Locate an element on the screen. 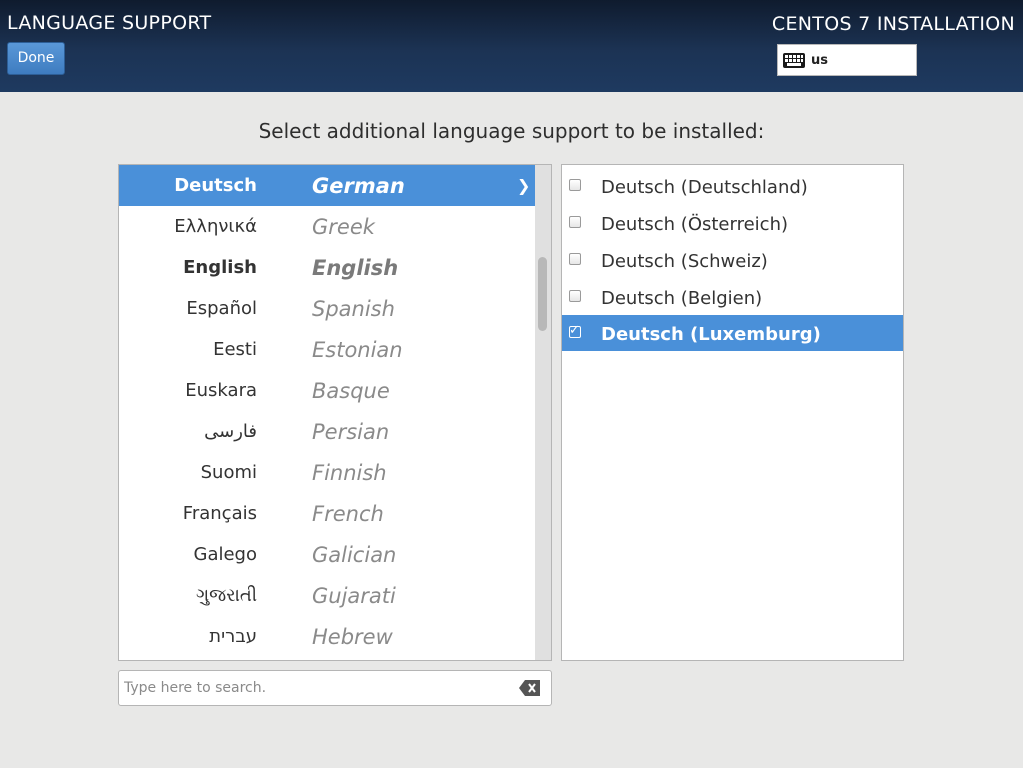  language-row-english: English English is located at coordinates (327, 267).